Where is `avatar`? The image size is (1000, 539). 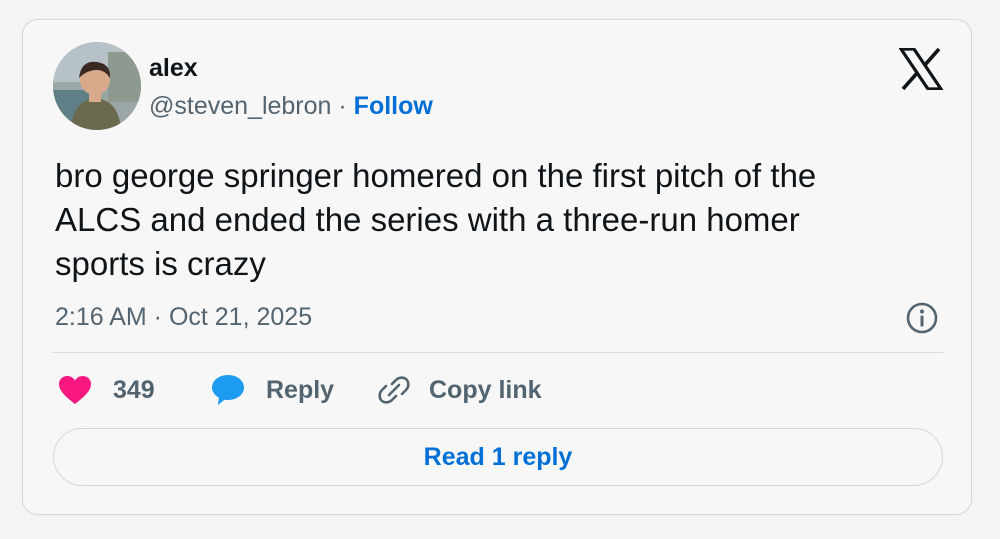
avatar is located at coordinates (97, 86).